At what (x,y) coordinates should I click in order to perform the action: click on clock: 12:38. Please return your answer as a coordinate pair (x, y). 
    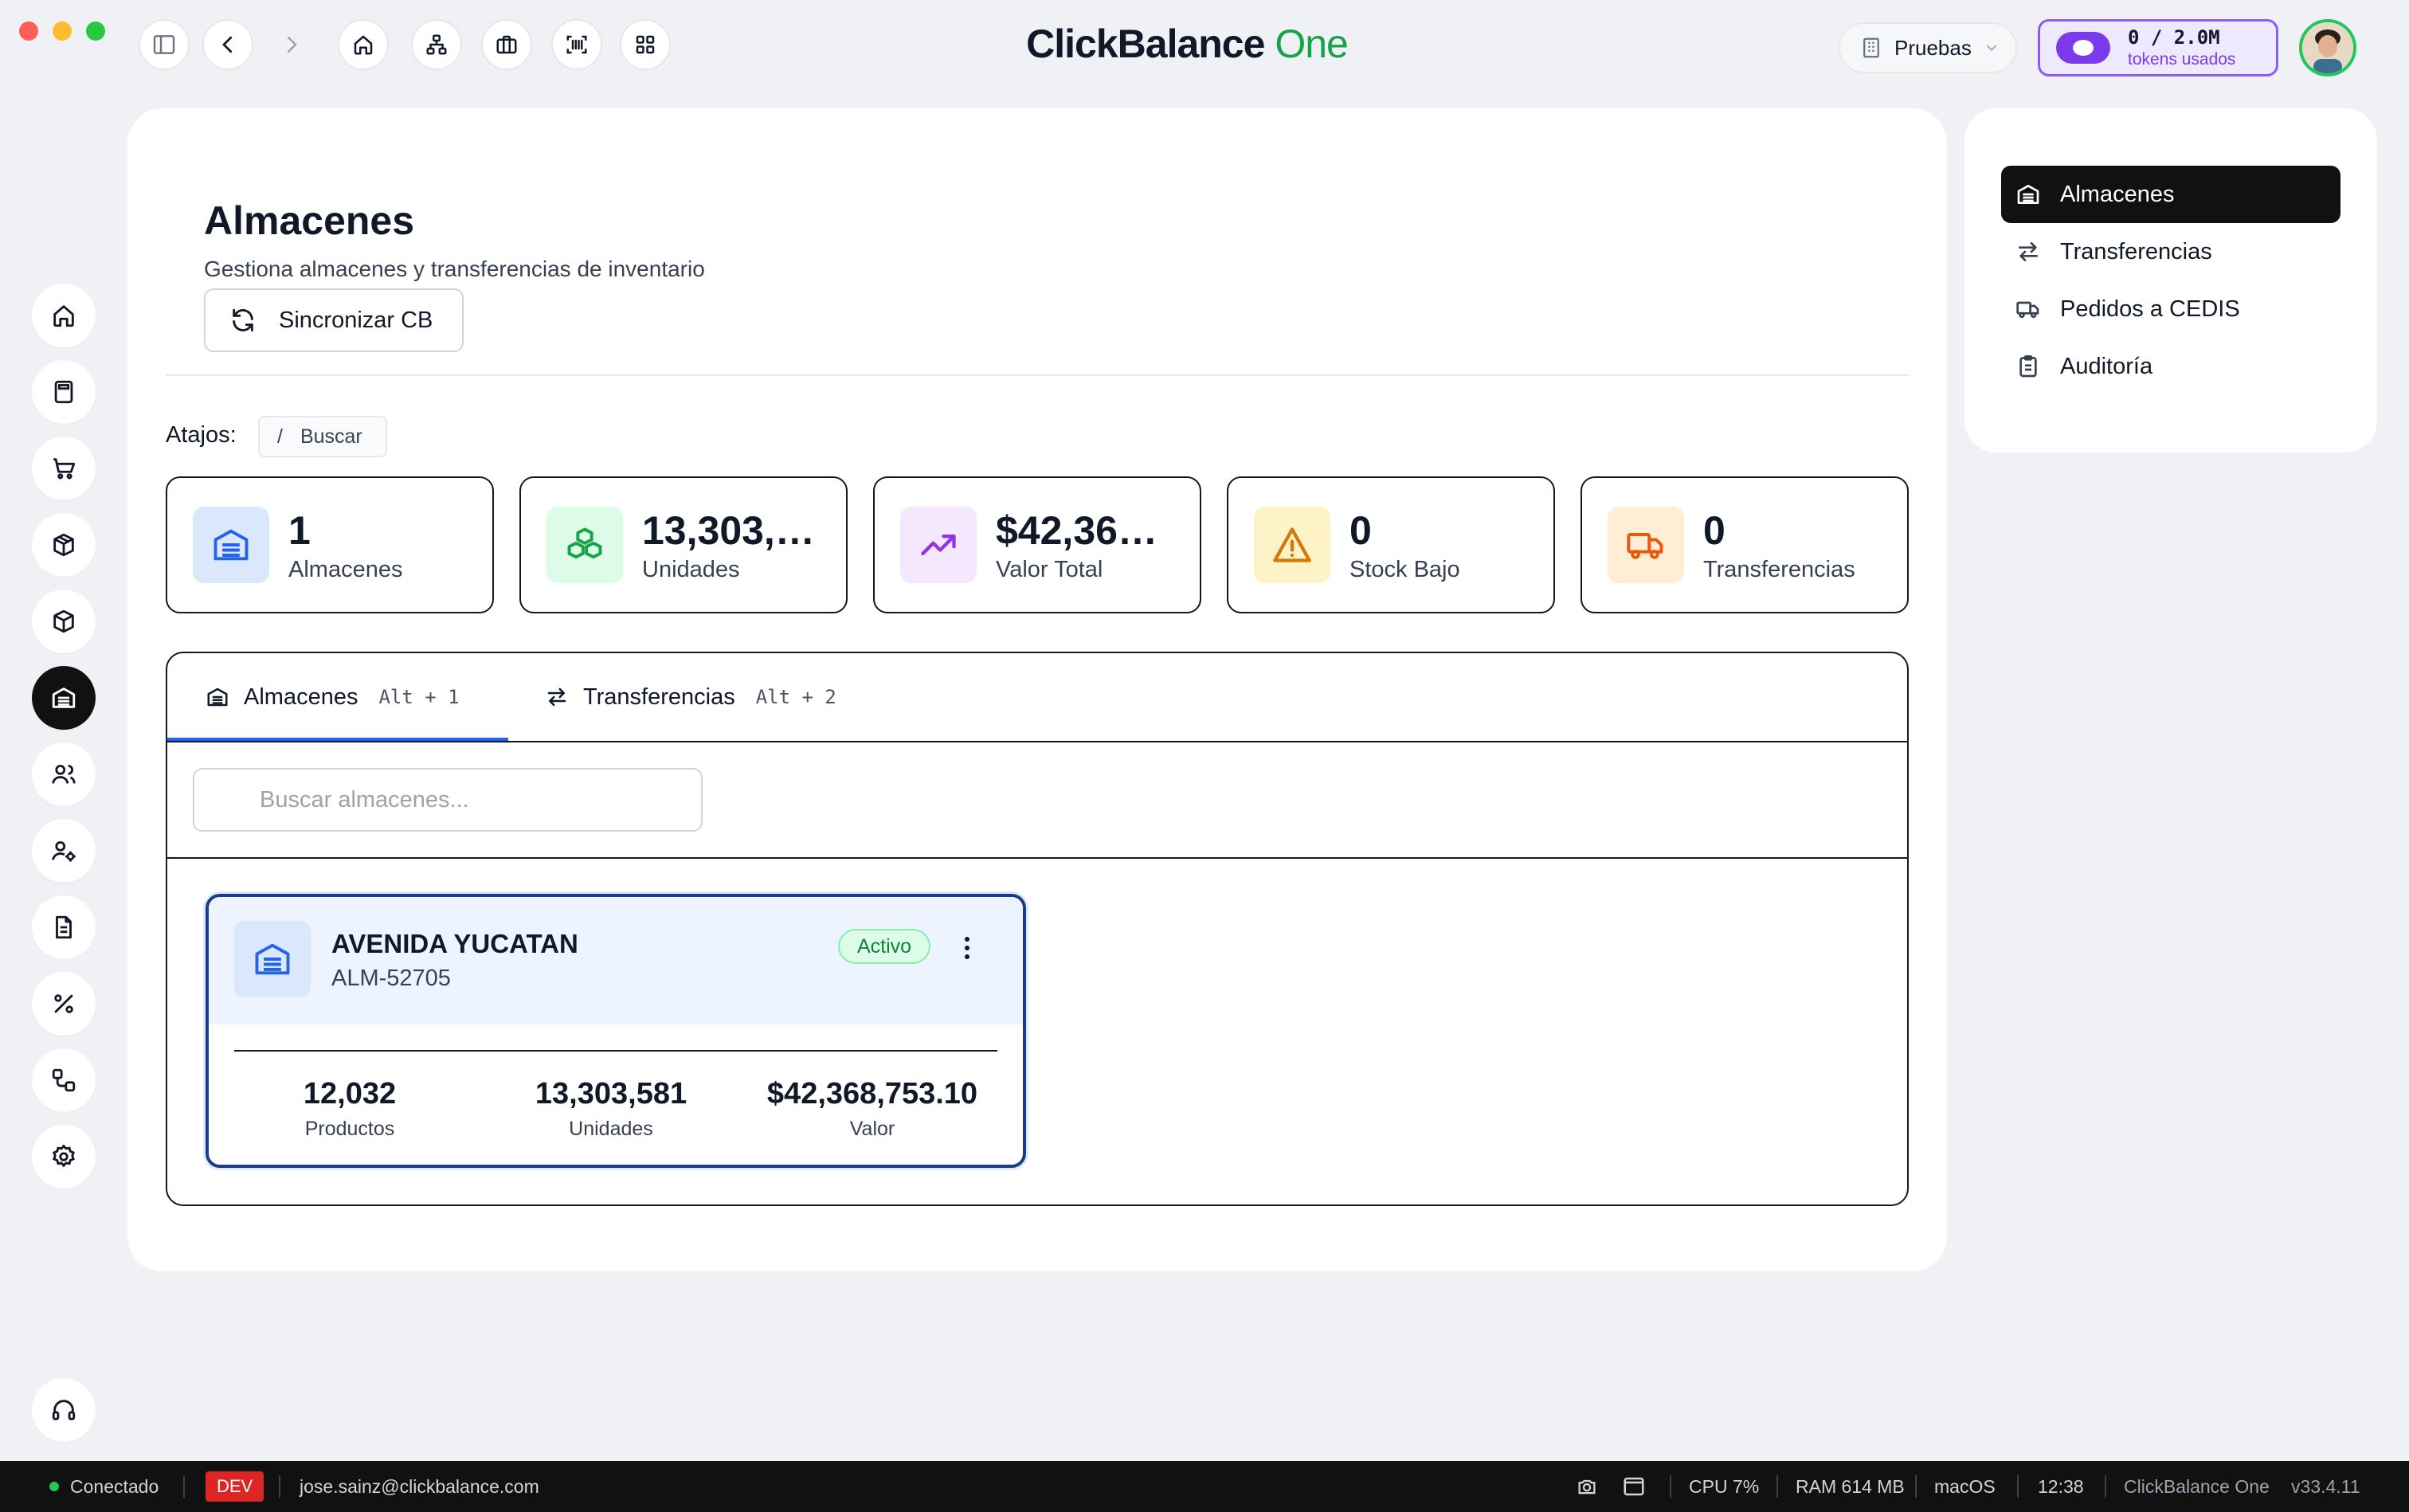
    Looking at the image, I should click on (2061, 1487).